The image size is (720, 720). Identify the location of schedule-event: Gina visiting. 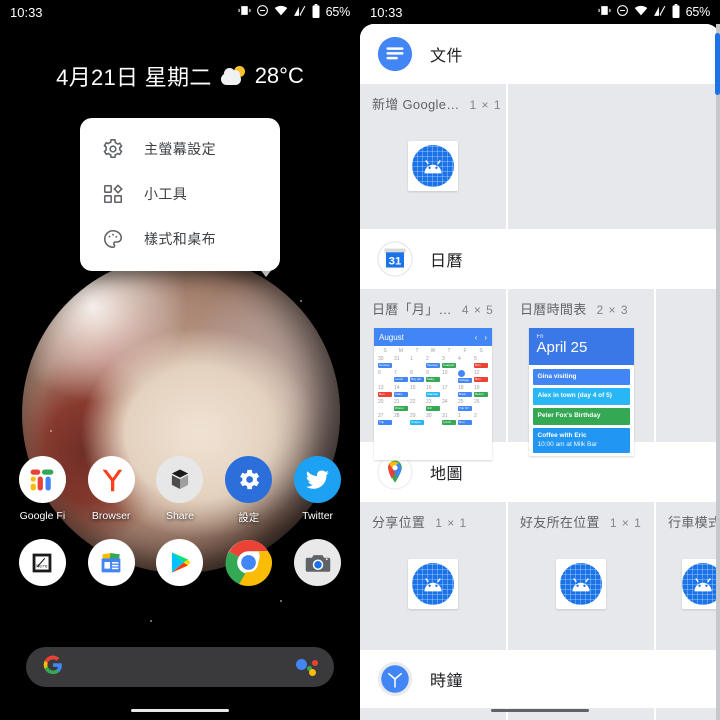
(581, 377).